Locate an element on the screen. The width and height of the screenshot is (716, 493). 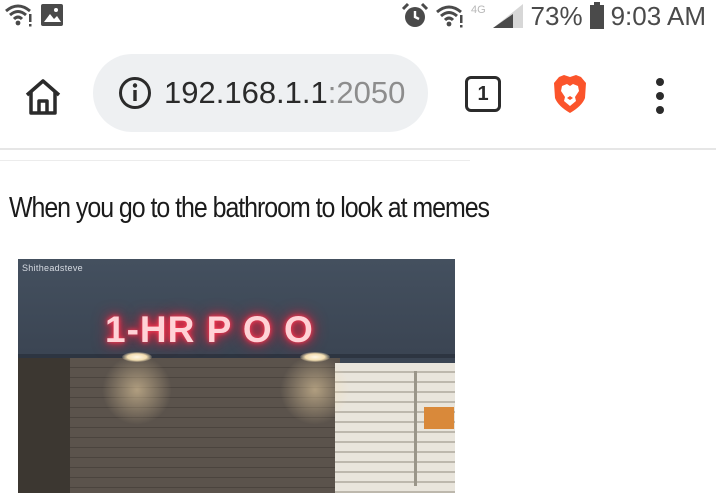
status-left is located at coordinates (34, 15).